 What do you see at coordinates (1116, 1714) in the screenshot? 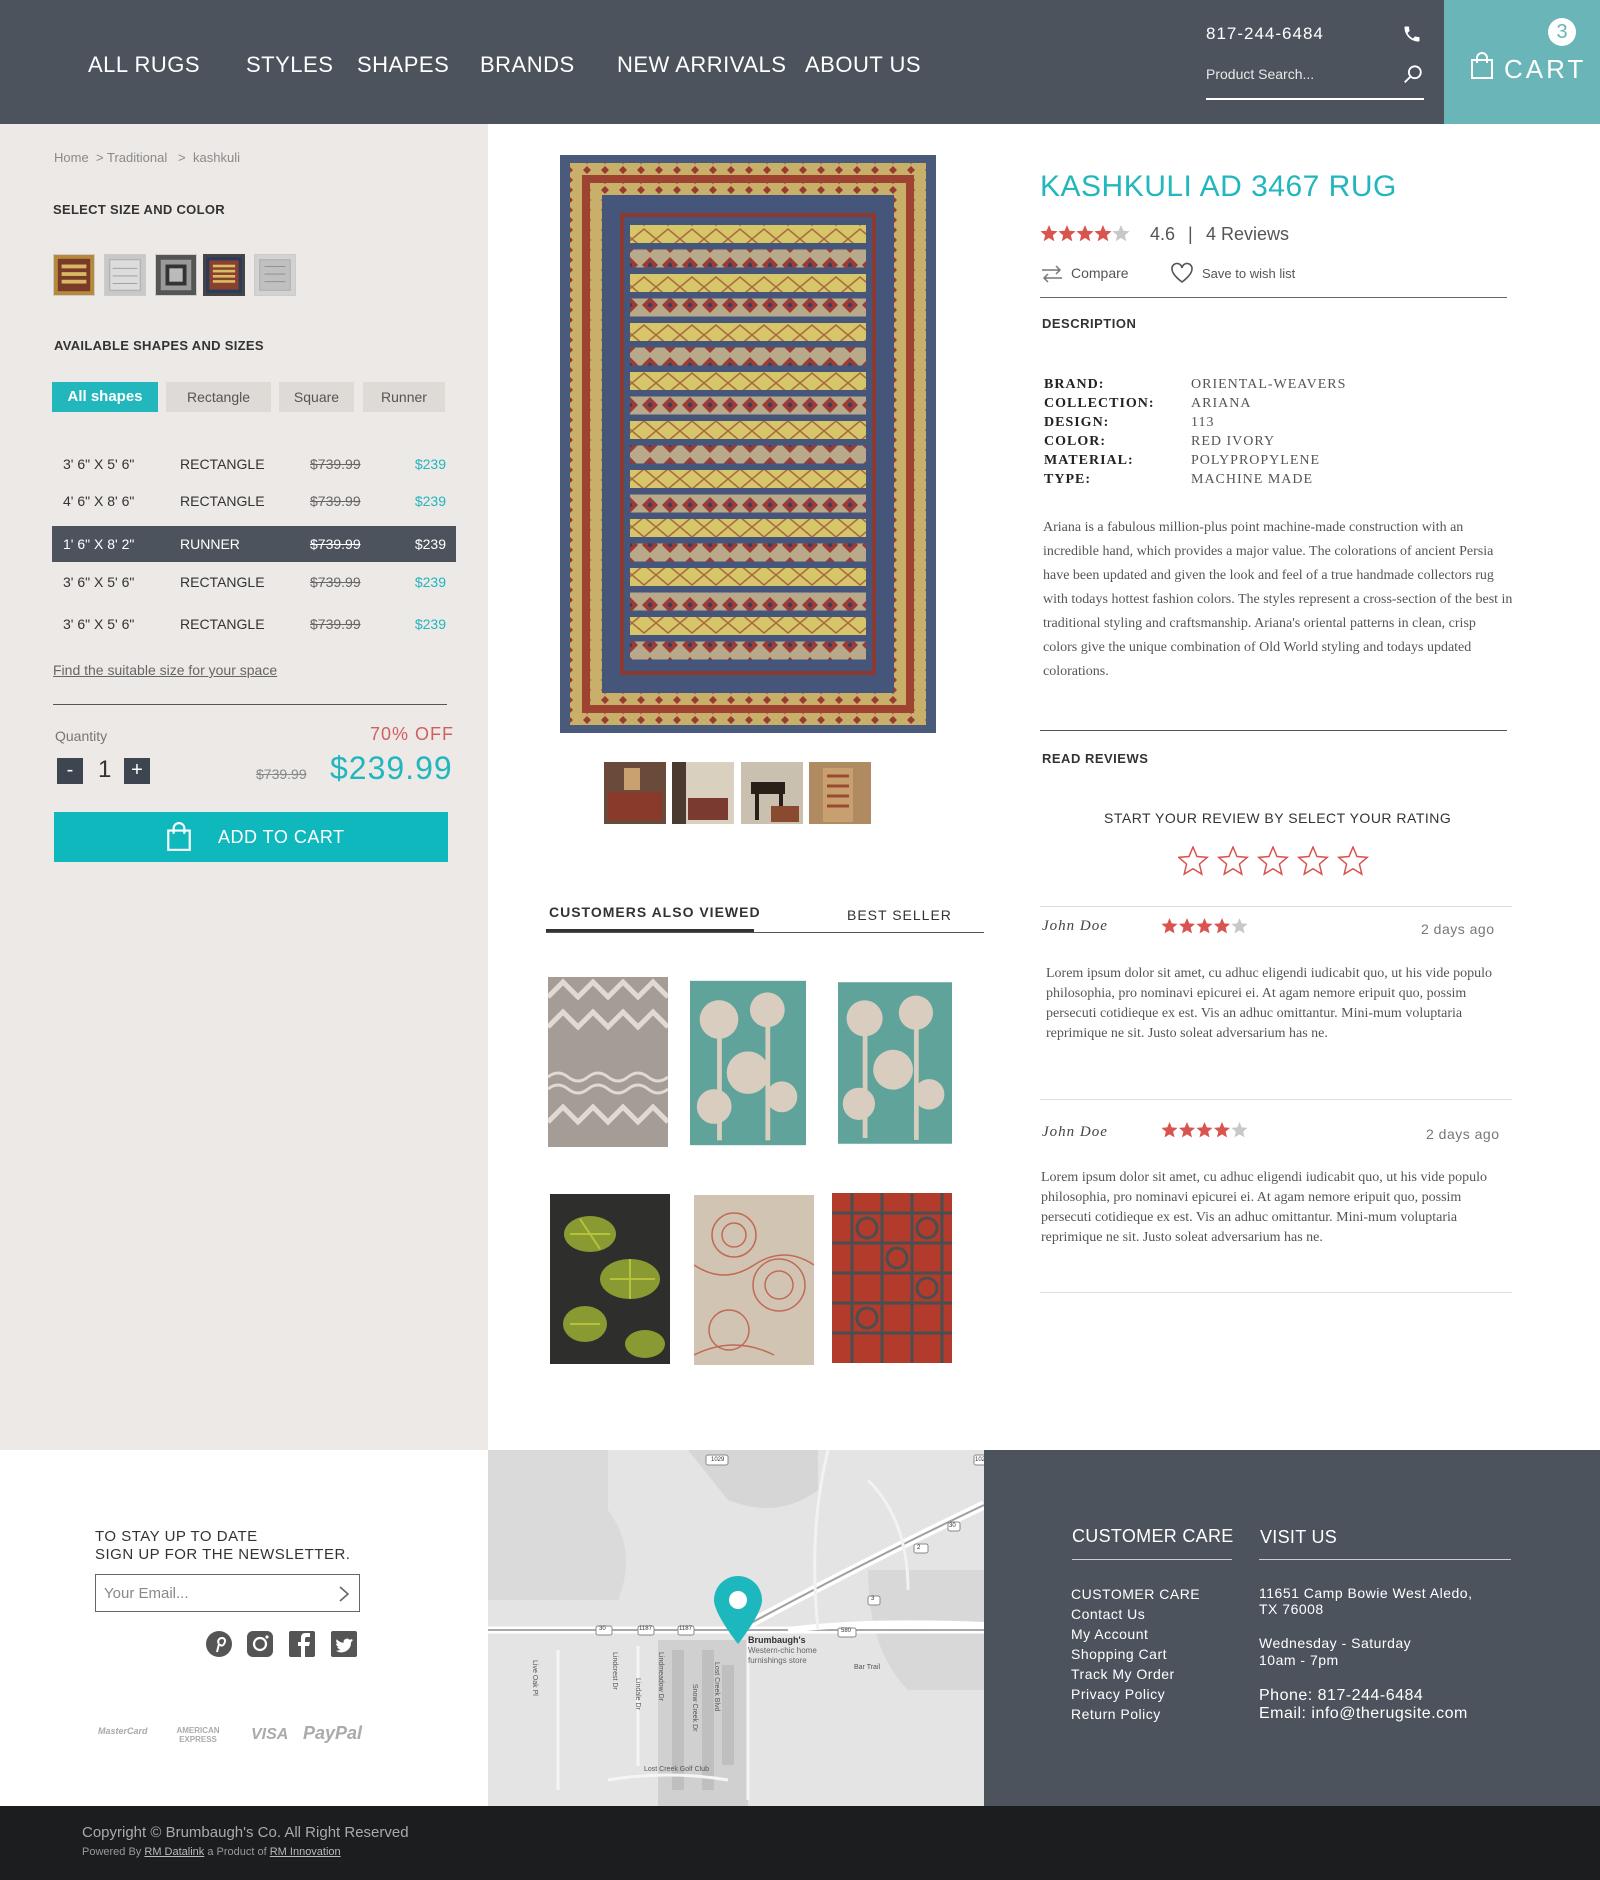
I see `footer-link: Return Policy` at bounding box center [1116, 1714].